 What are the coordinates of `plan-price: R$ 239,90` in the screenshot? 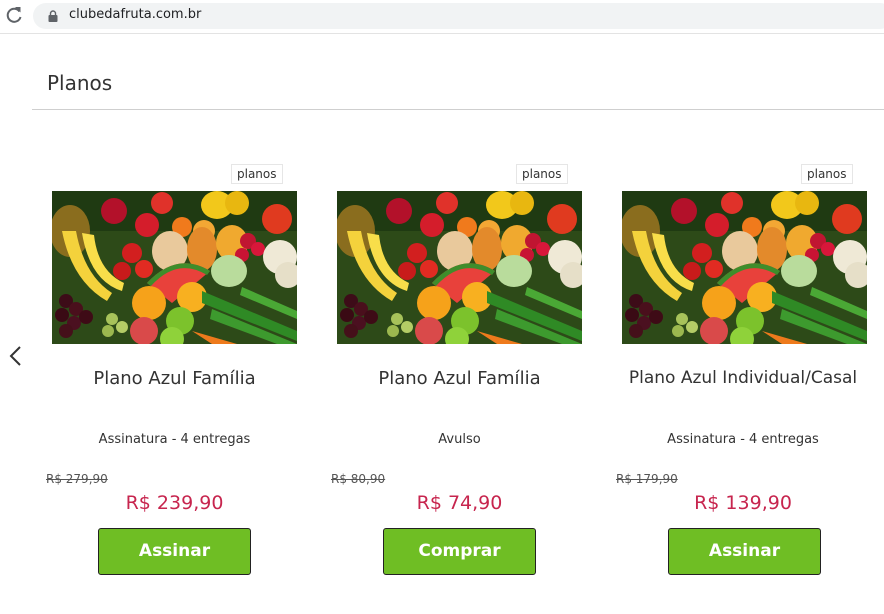 It's located at (174, 503).